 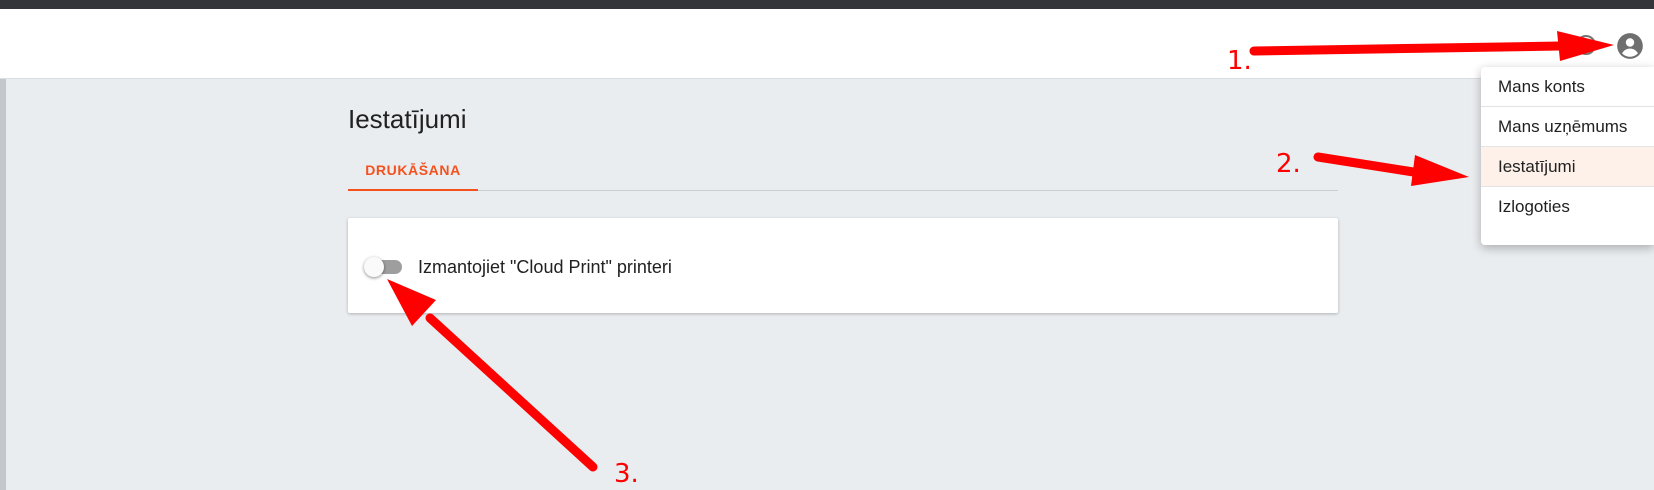 I want to click on cloud-print-toggle, so click(x=384, y=267).